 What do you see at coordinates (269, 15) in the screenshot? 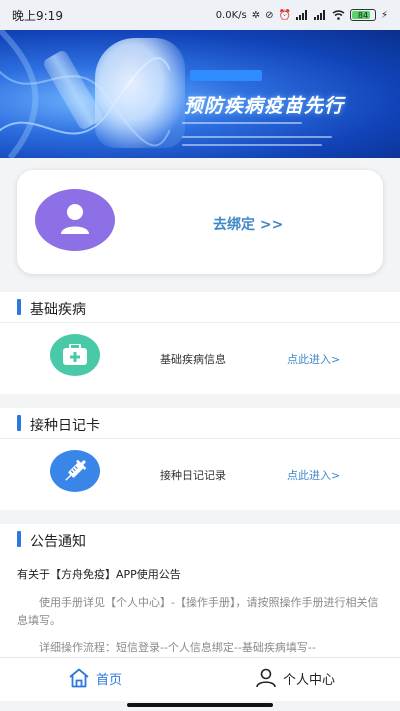
I see `mute-icon: ⊘` at bounding box center [269, 15].